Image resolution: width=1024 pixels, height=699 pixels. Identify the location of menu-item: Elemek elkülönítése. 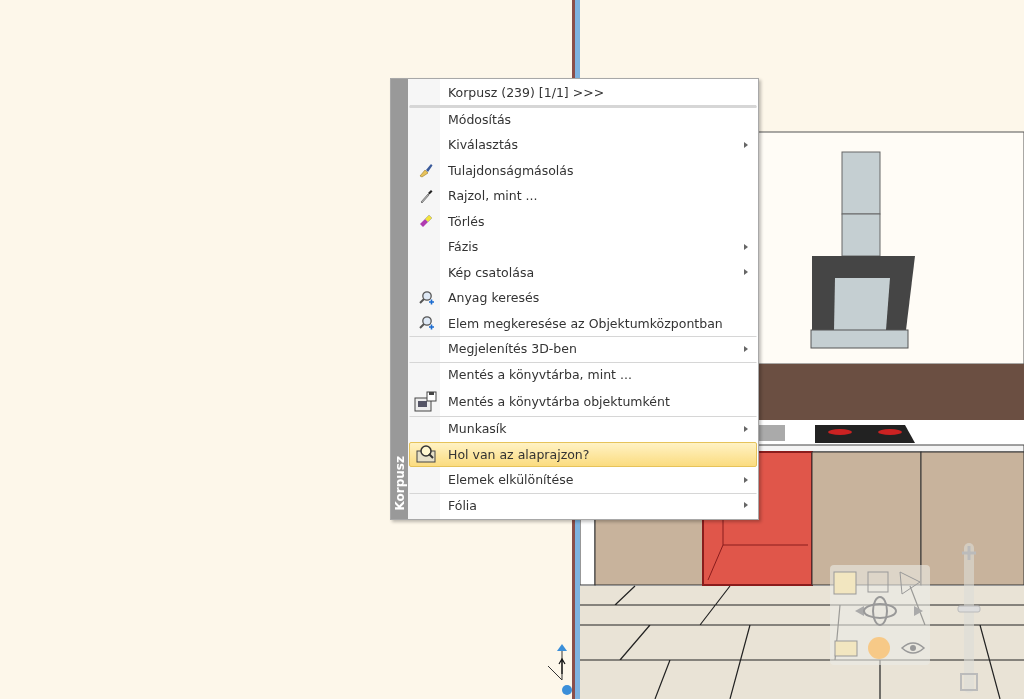
(583, 480).